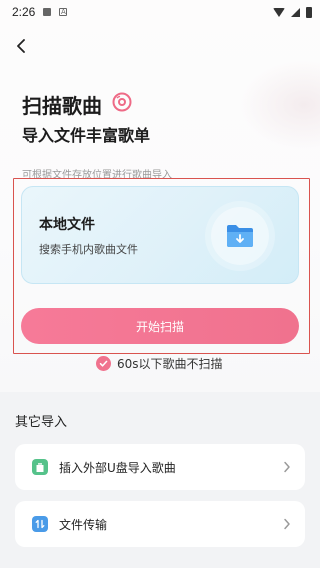 The width and height of the screenshot is (320, 568). What do you see at coordinates (170, 364) in the screenshot?
I see `skip-short-songs-label: 60s以下歌曲不扫描` at bounding box center [170, 364].